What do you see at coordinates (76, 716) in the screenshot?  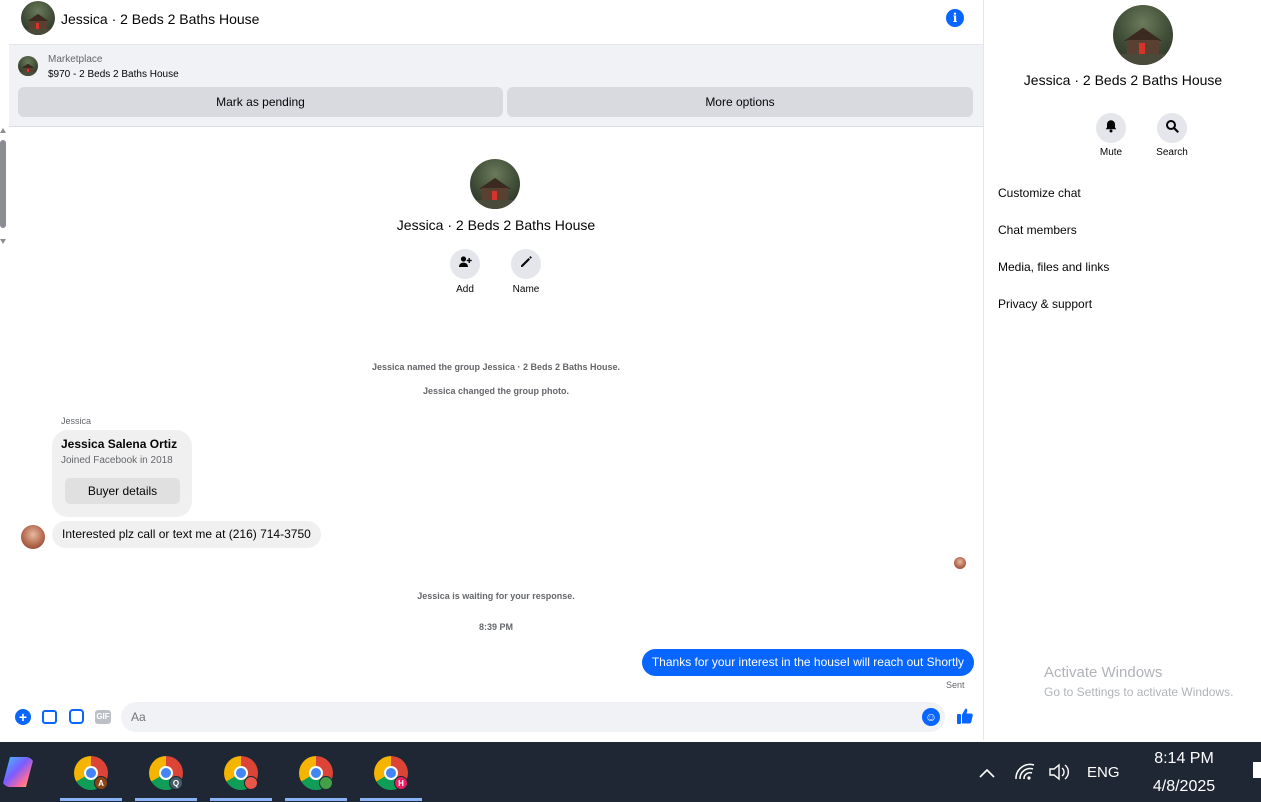 I see `sticker-icon` at bounding box center [76, 716].